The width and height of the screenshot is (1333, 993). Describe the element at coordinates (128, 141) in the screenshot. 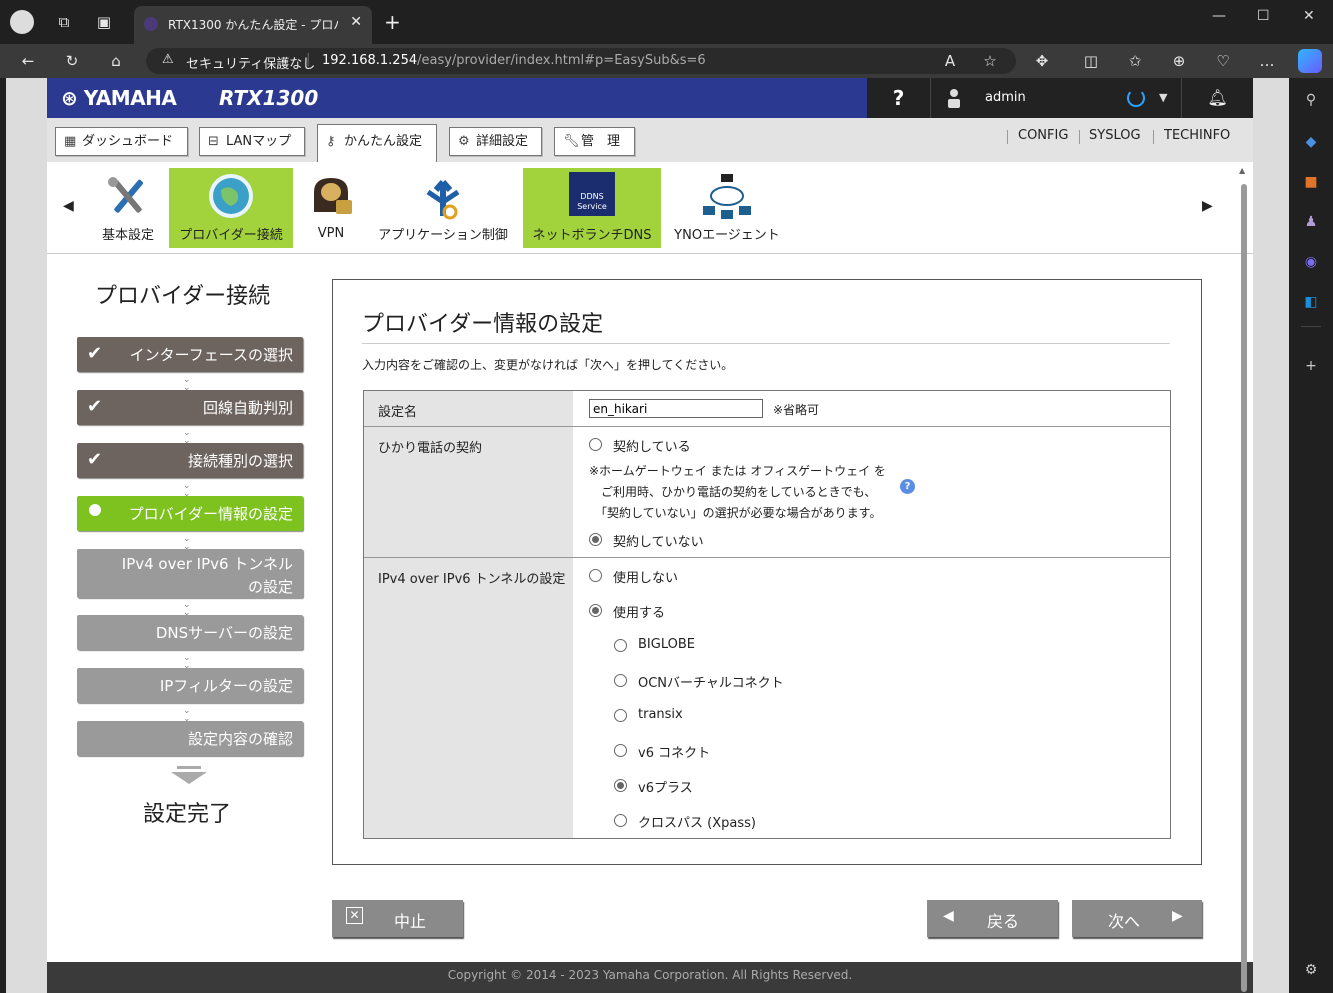

I see `dashboard-label: ダッシュボード` at that location.